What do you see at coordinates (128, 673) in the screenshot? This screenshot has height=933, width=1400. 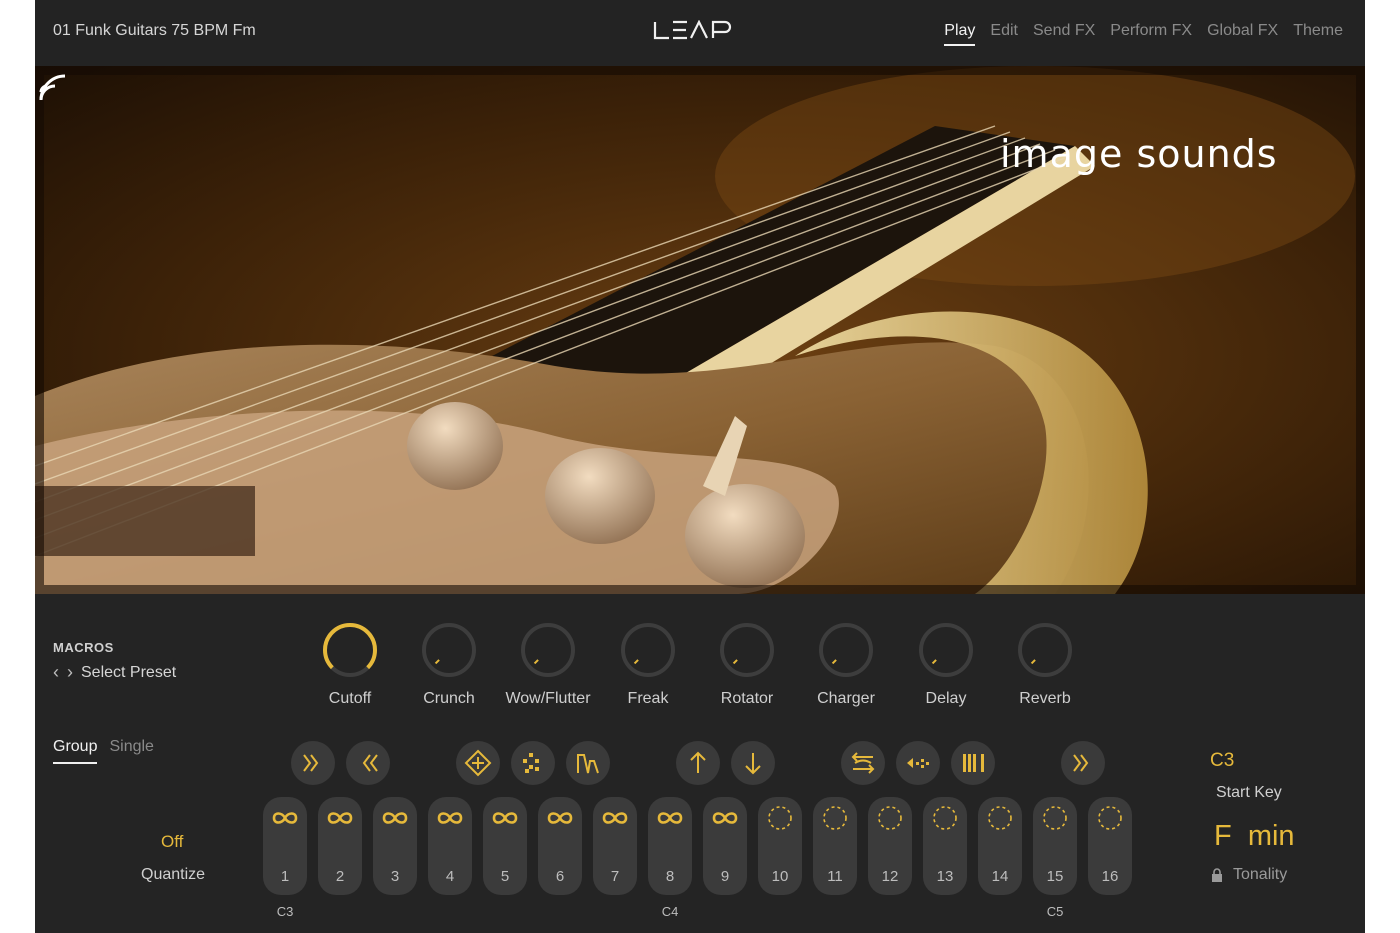 I see `select-preset-label: Select Preset` at bounding box center [128, 673].